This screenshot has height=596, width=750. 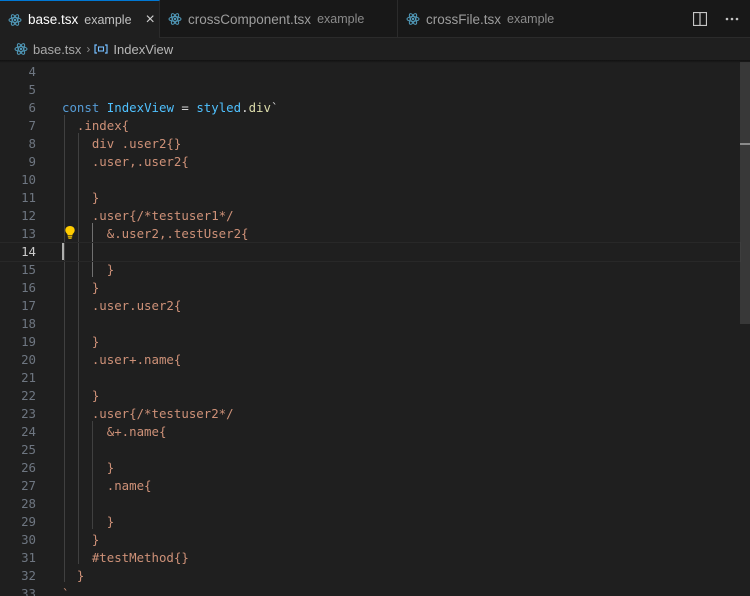 I want to click on line-number: 14, so click(x=28, y=251).